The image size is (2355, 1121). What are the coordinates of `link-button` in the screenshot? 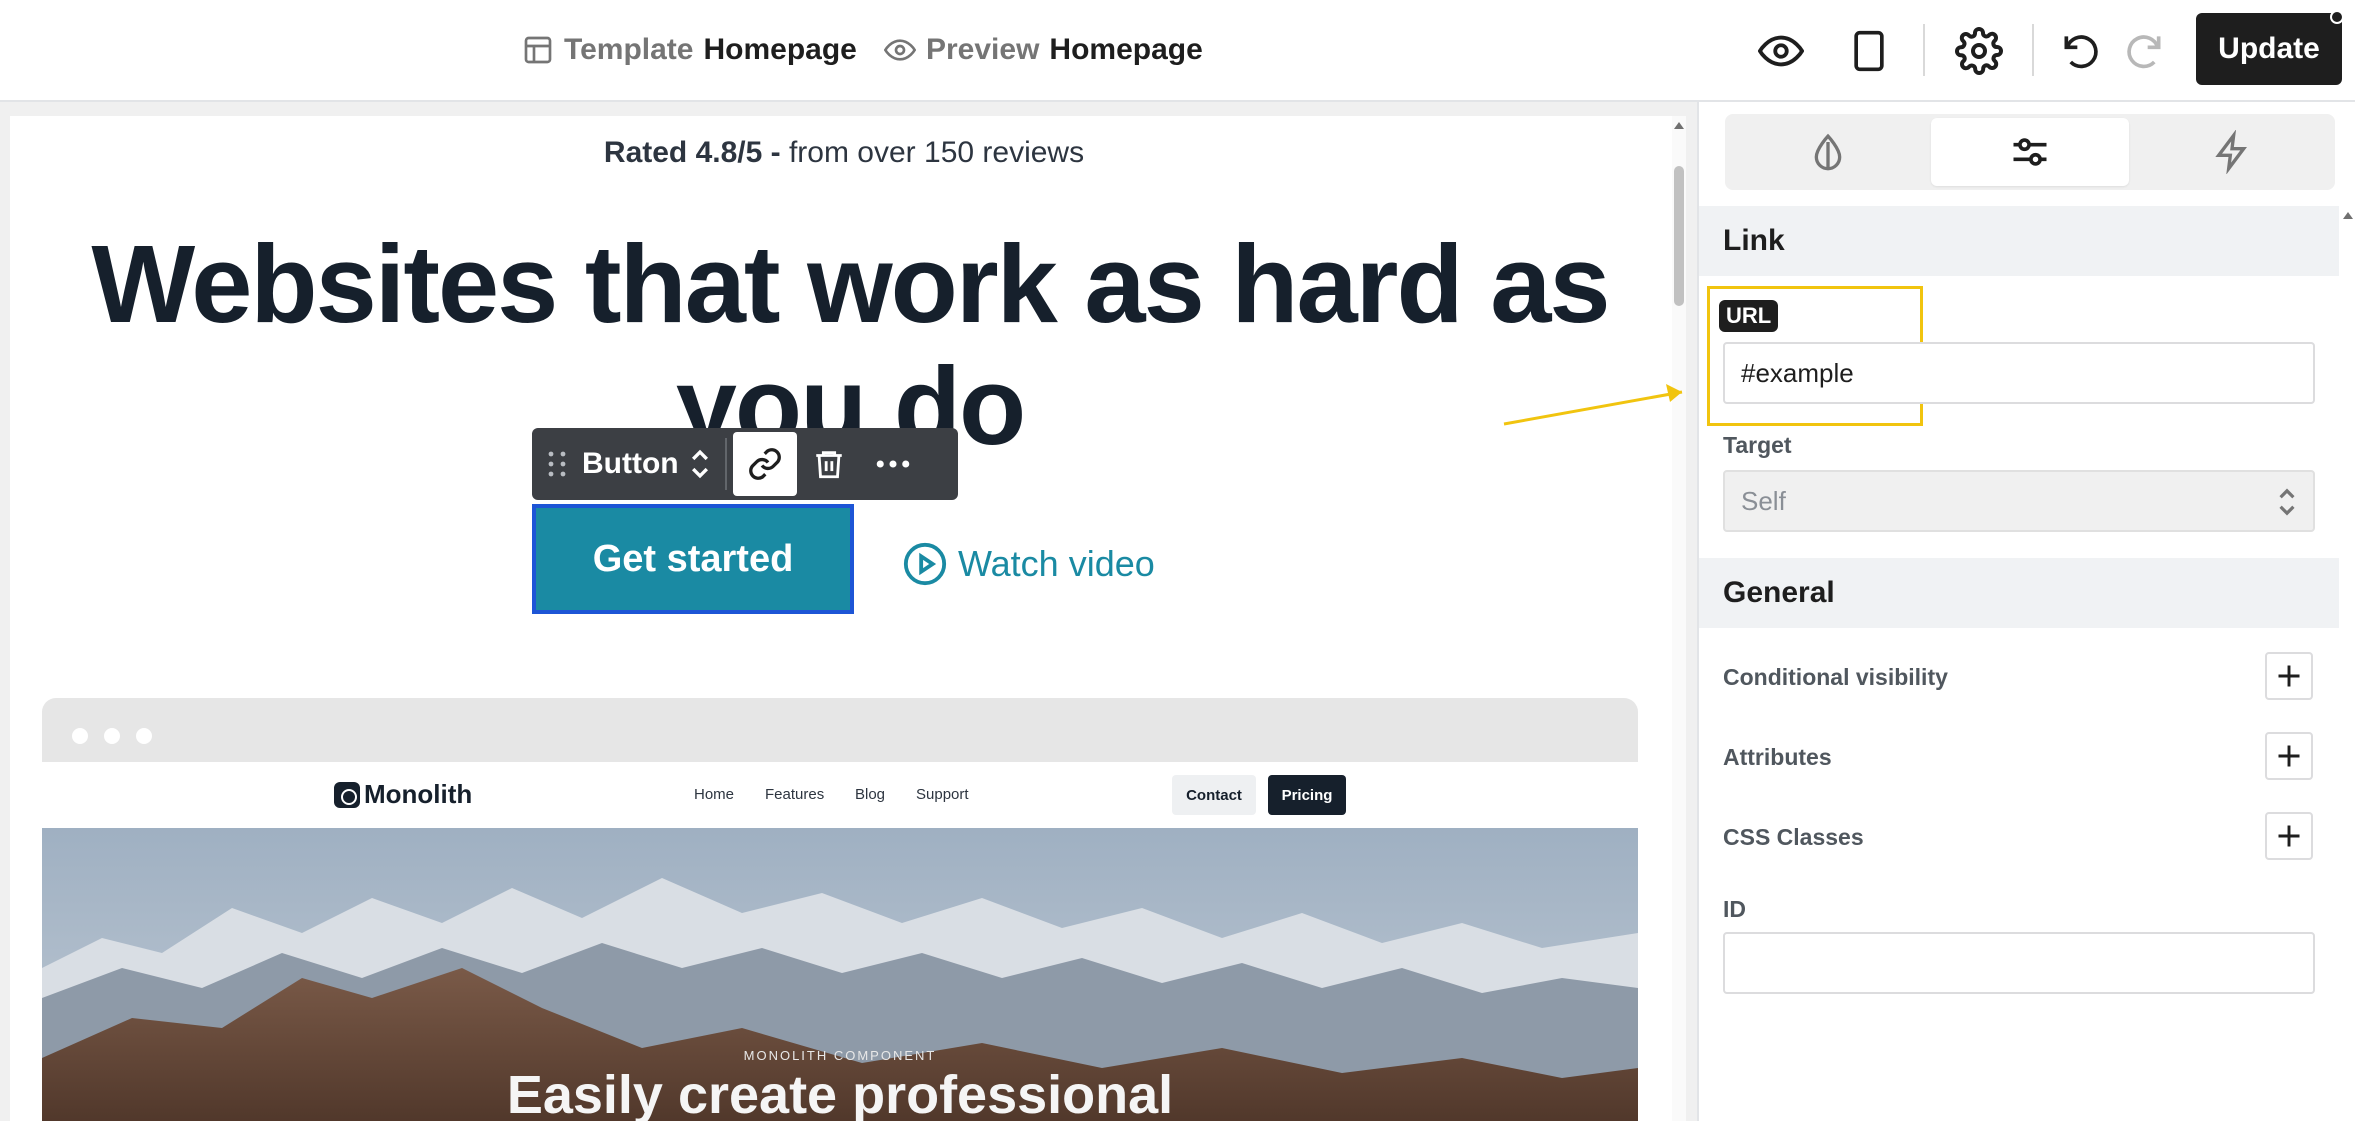 It's located at (764, 464).